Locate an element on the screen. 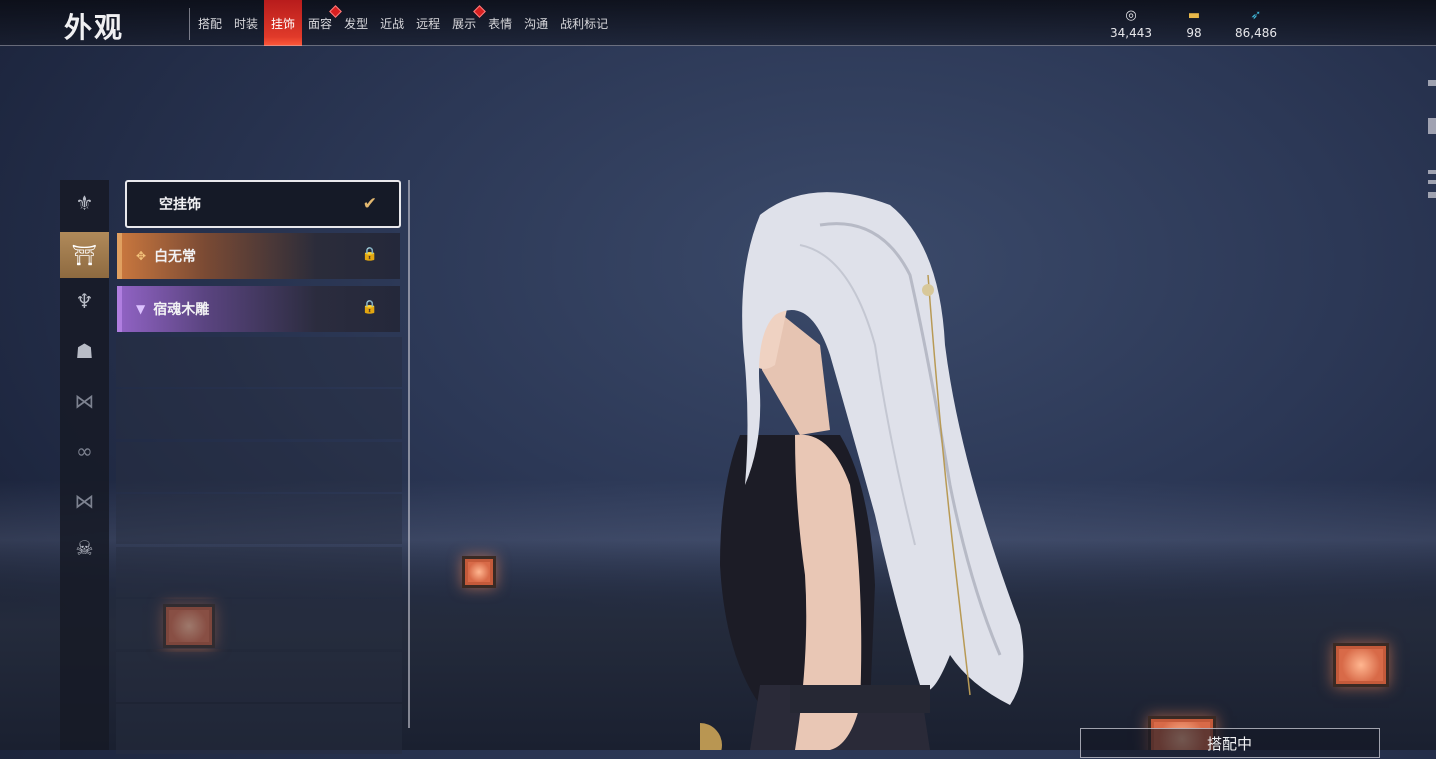 This screenshot has height=759, width=1436. tab-label: 时装 is located at coordinates (246, 24).